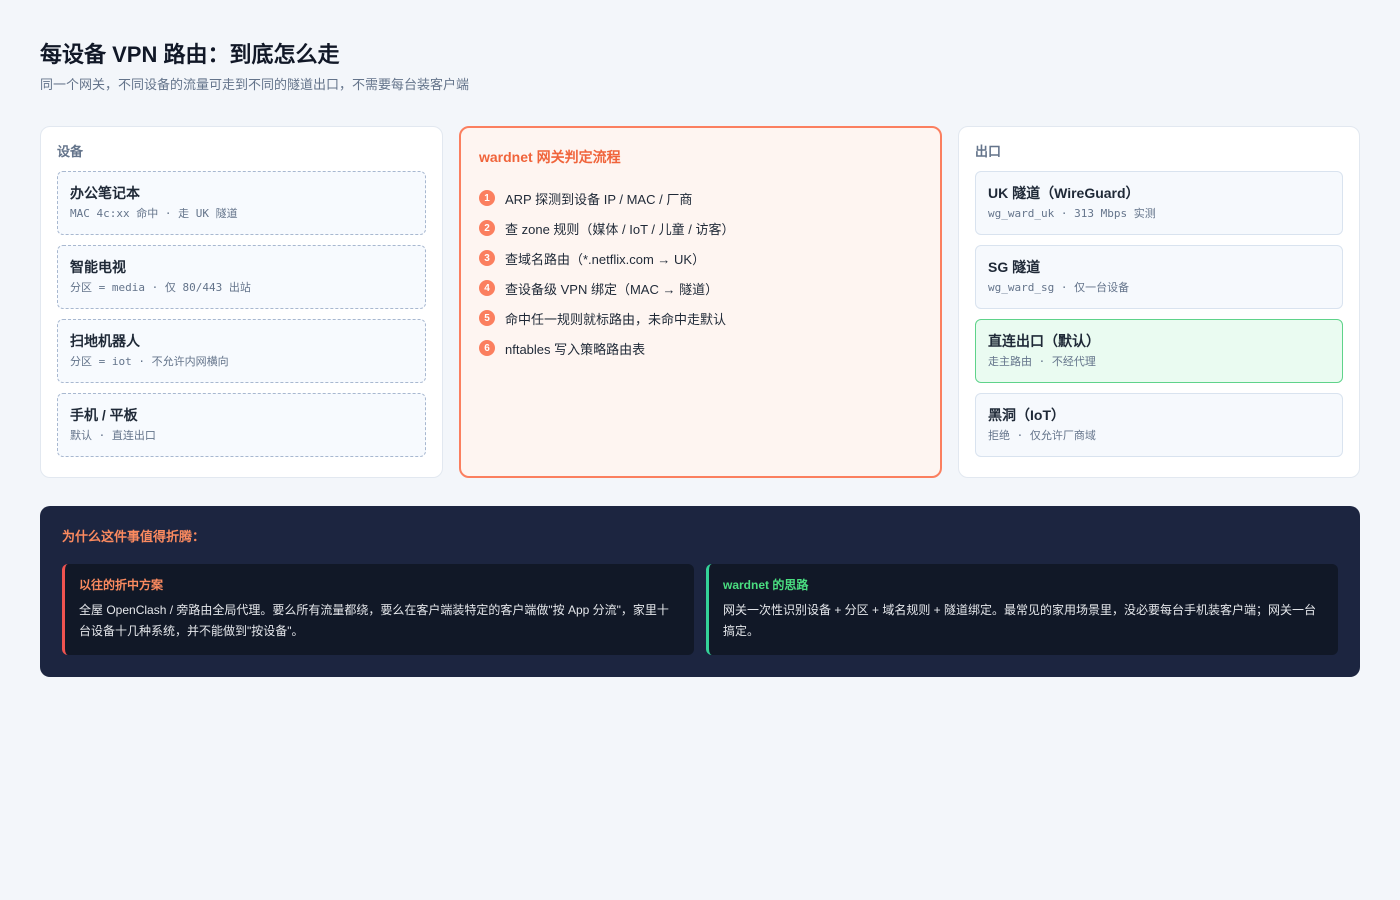  What do you see at coordinates (1044, 341) in the screenshot?
I see `exit-name: 直连出口（默认）` at bounding box center [1044, 341].